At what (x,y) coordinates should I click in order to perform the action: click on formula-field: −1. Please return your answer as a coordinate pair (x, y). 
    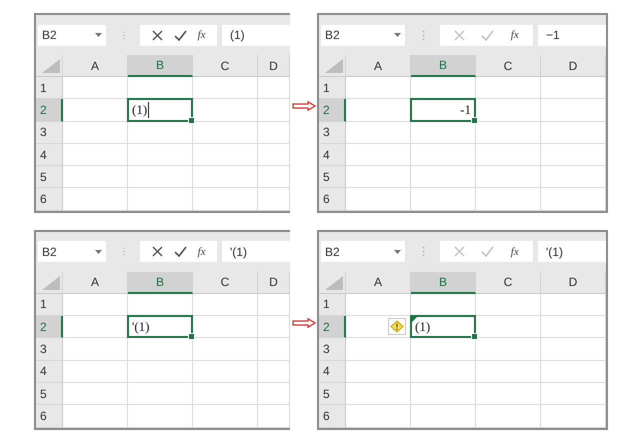
    Looking at the image, I should click on (572, 35).